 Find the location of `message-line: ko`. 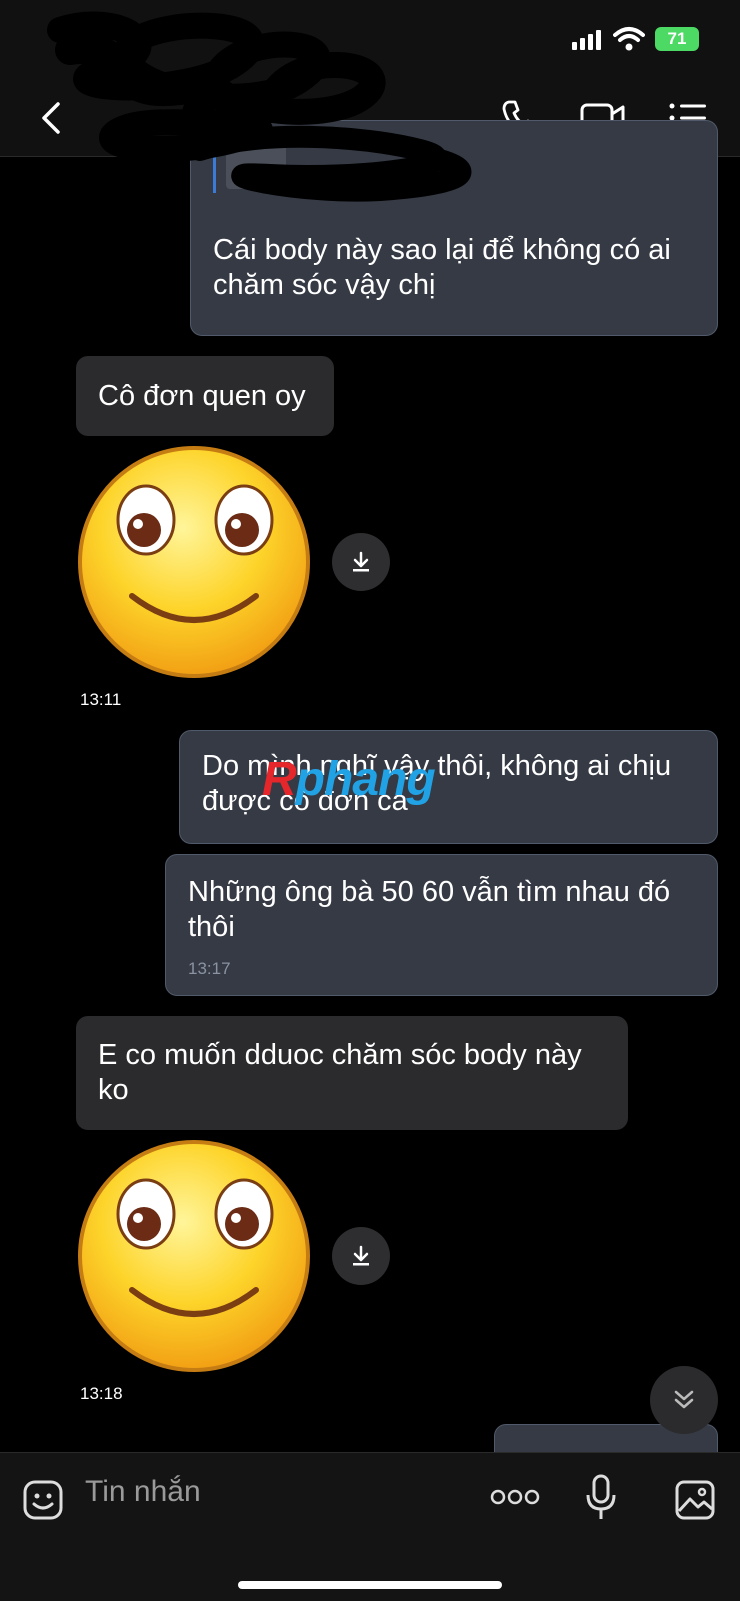

message-line: ko is located at coordinates (113, 1090).